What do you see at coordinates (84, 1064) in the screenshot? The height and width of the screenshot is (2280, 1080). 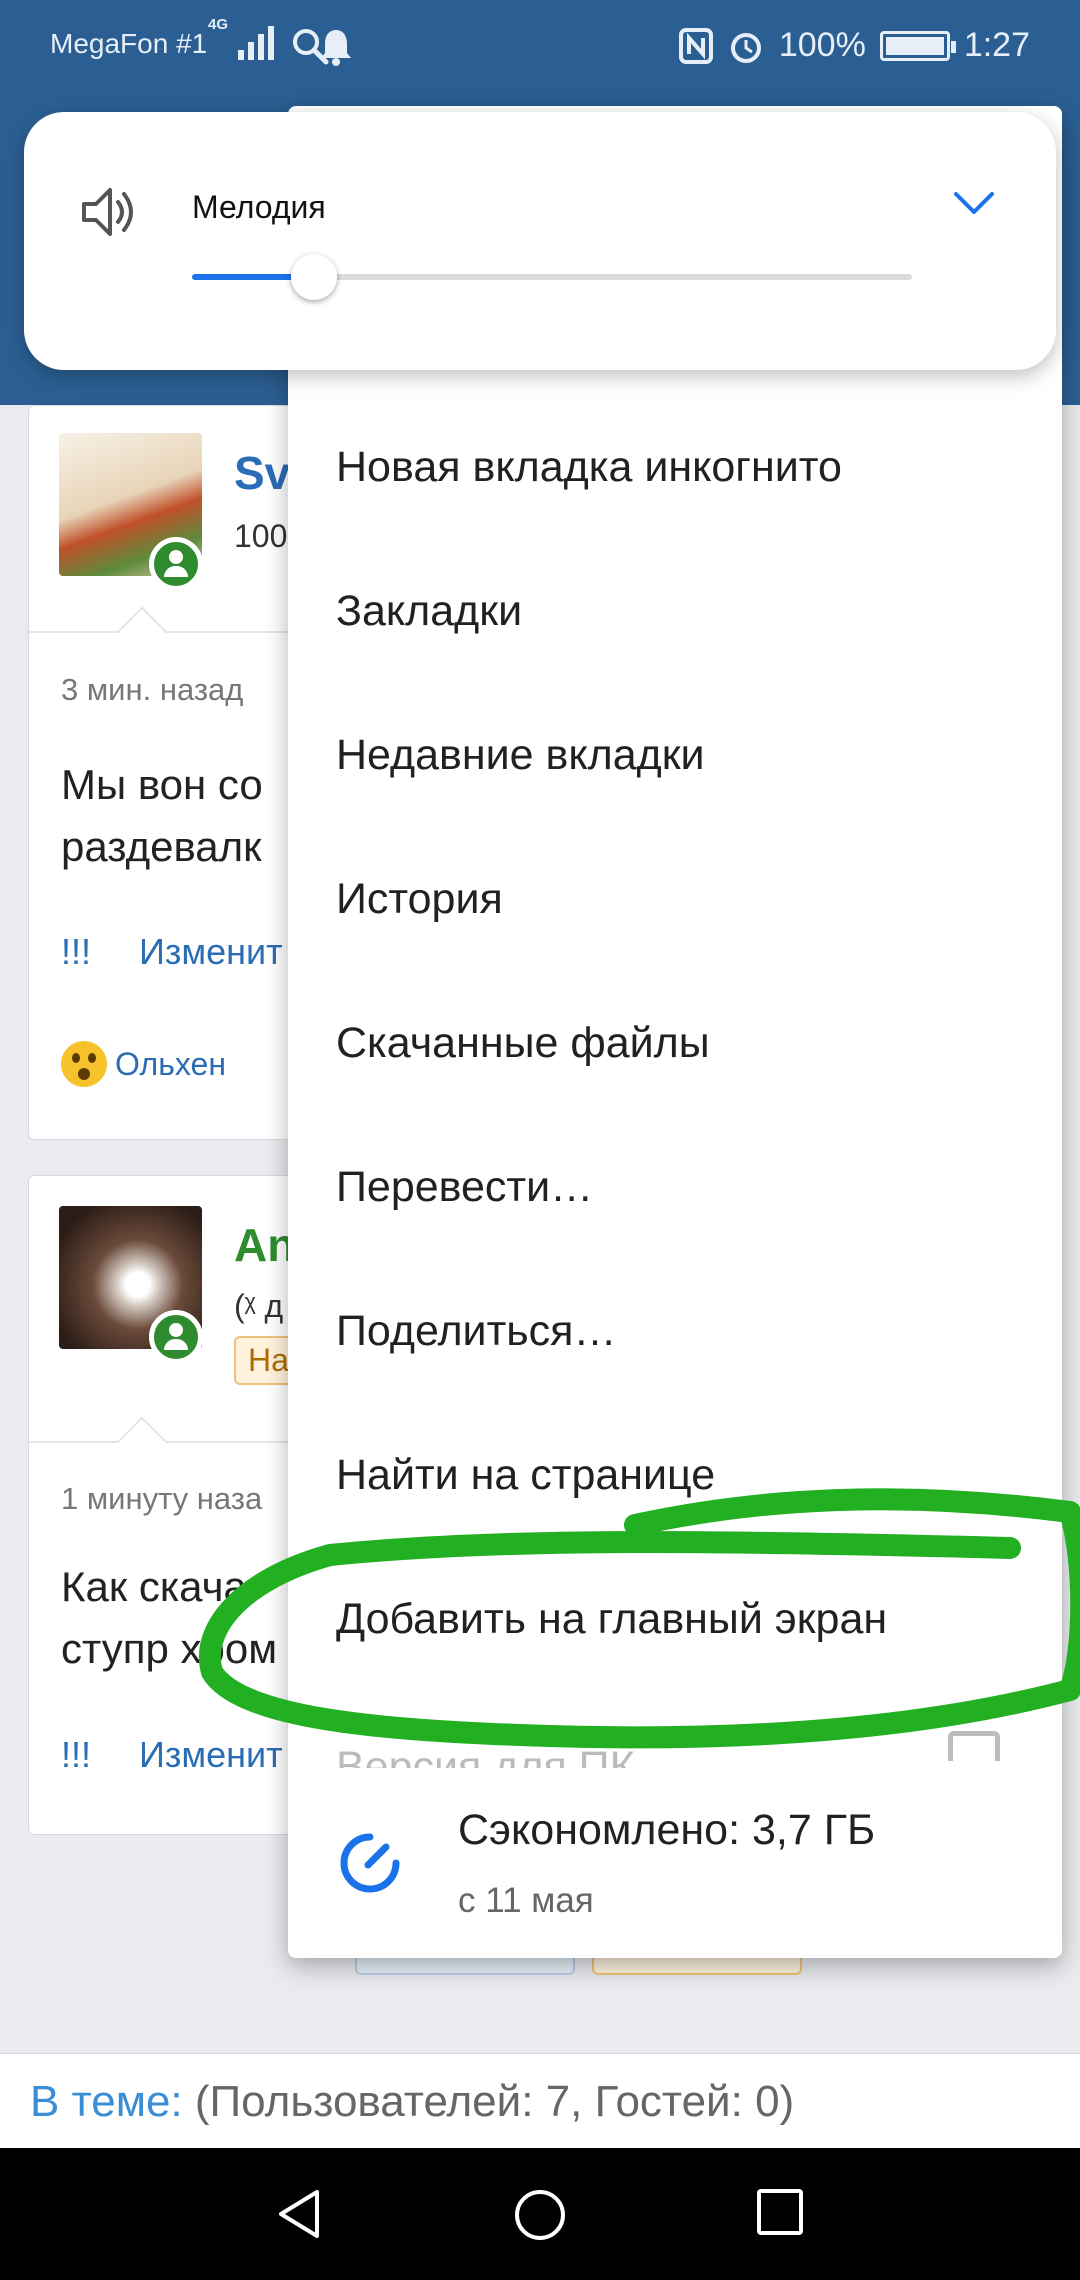 I see `surprised-emoji-icon` at bounding box center [84, 1064].